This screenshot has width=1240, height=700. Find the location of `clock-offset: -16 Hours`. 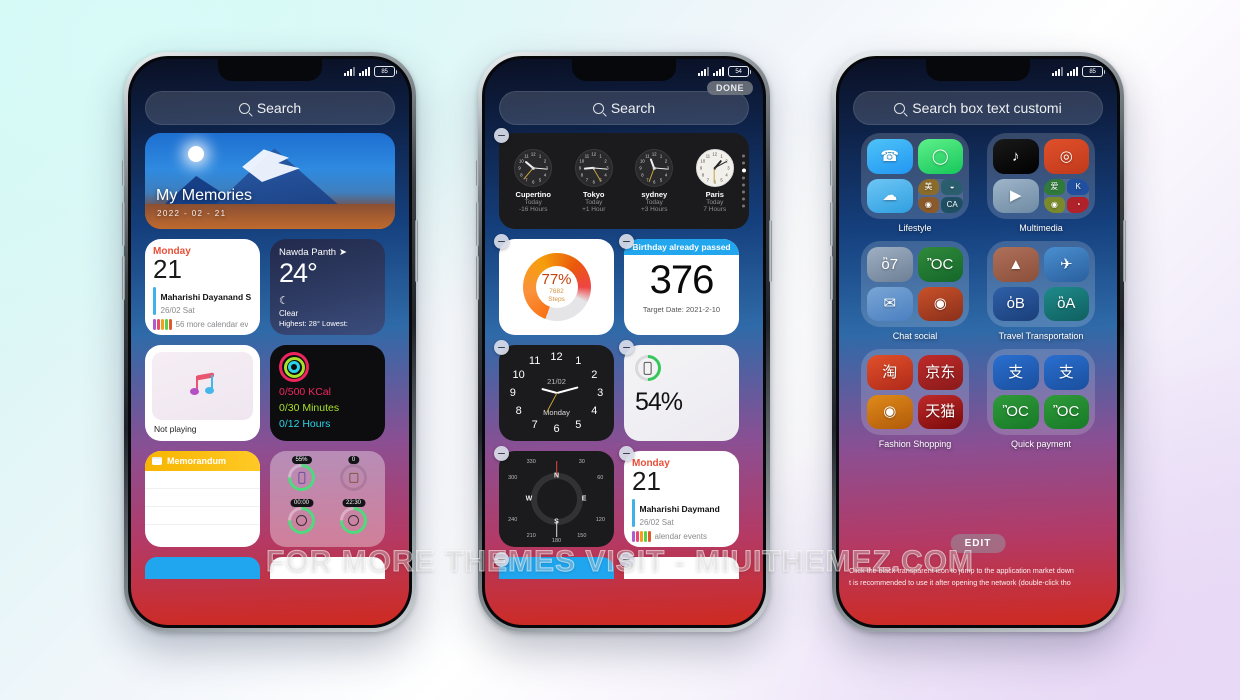

clock-offset: -16 Hours is located at coordinates (533, 209).